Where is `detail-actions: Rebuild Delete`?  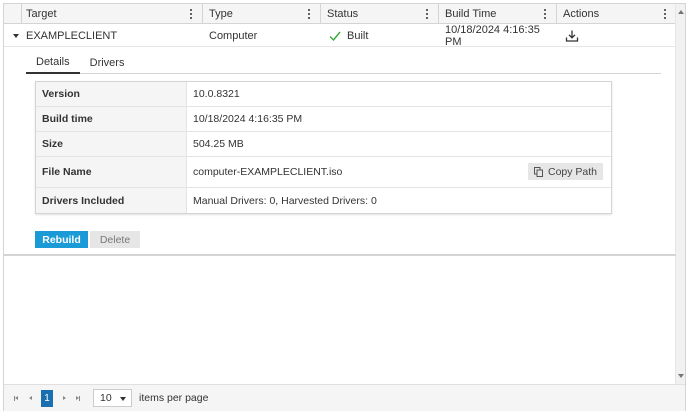 detail-actions: Rebuild Delete is located at coordinates (87, 239).